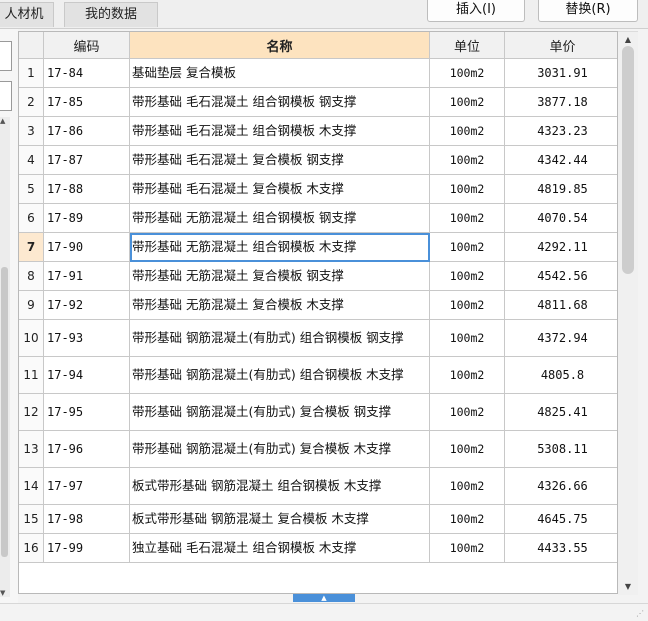 The image size is (648, 621). I want to click on code-cell: 17-86, so click(86, 131).